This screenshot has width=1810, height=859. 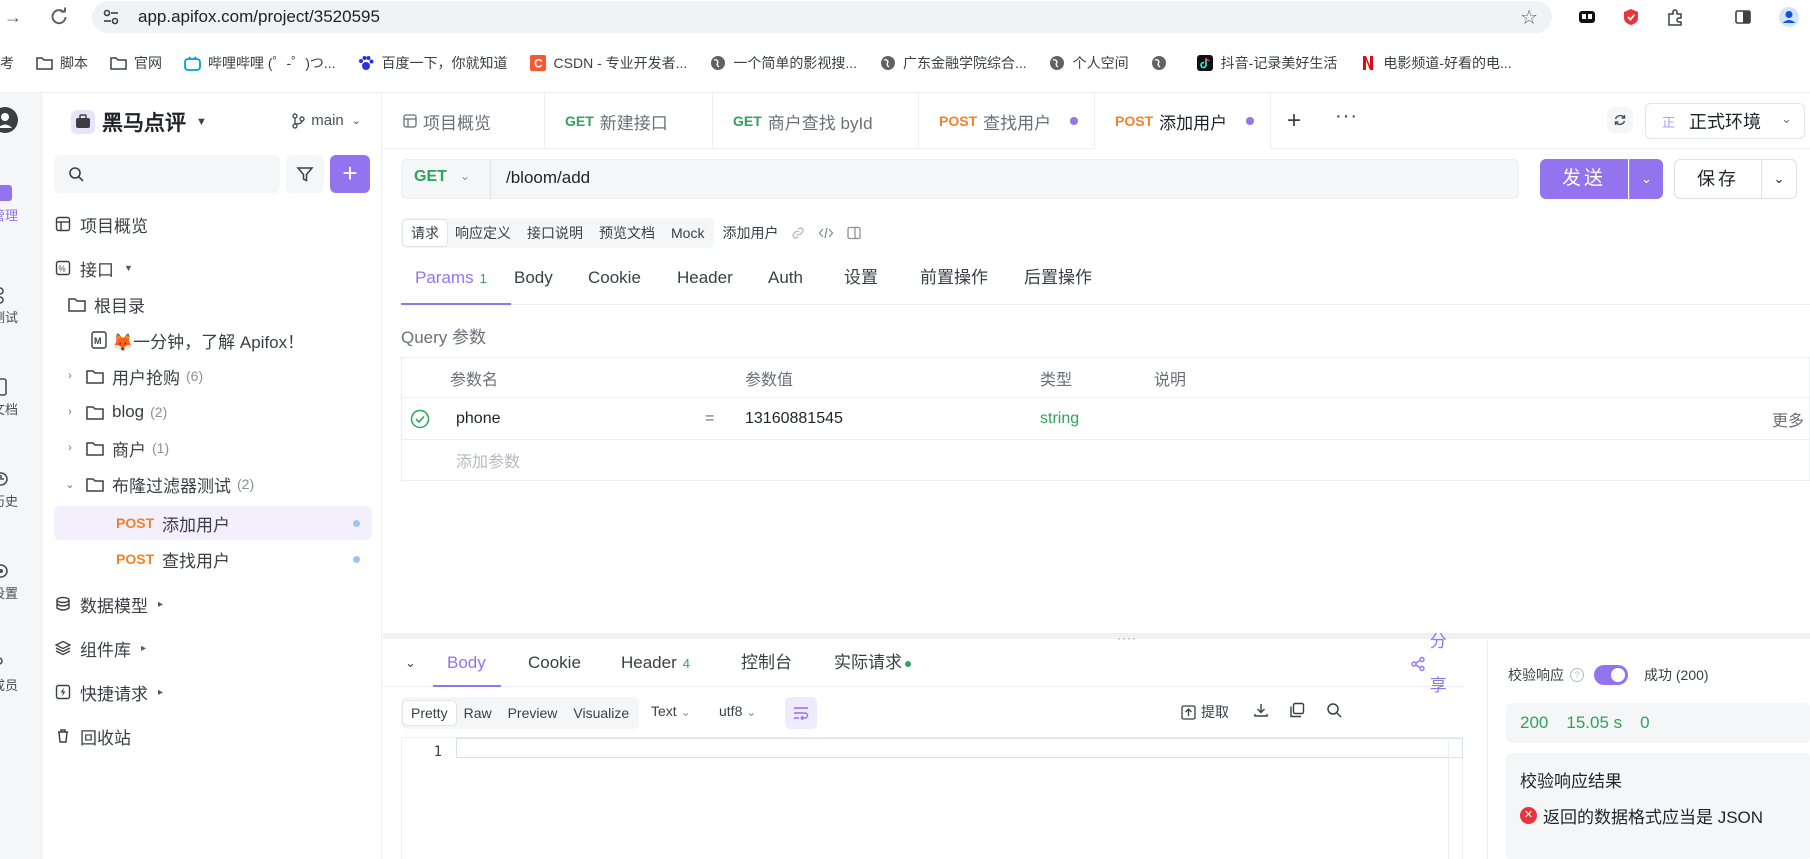 What do you see at coordinates (136, 63) in the screenshot?
I see `bookmark-item: 官网` at bounding box center [136, 63].